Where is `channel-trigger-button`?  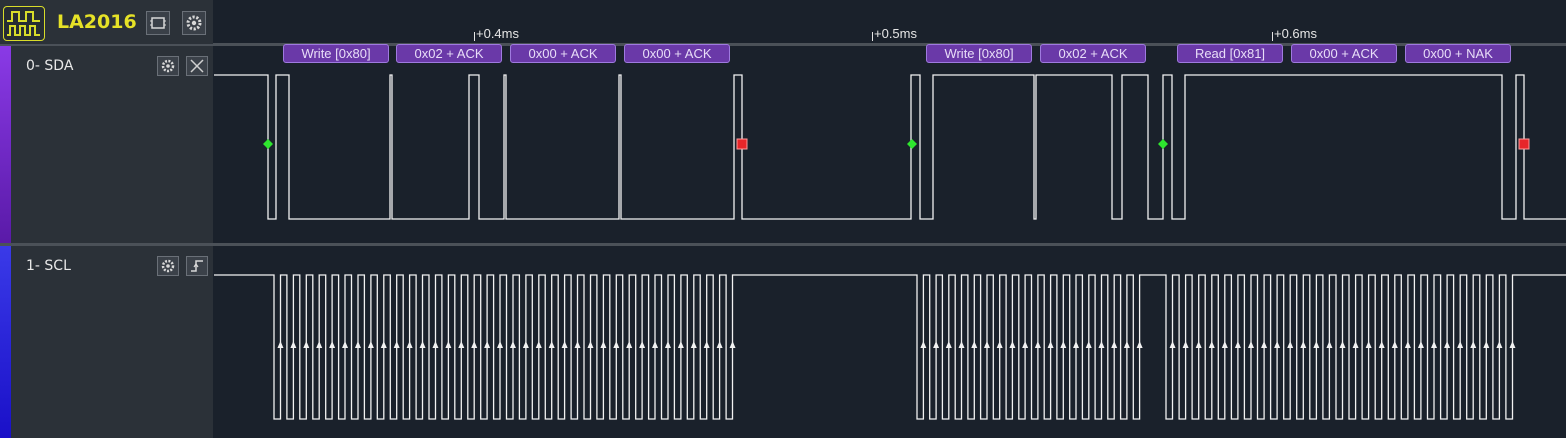 channel-trigger-button is located at coordinates (197, 266).